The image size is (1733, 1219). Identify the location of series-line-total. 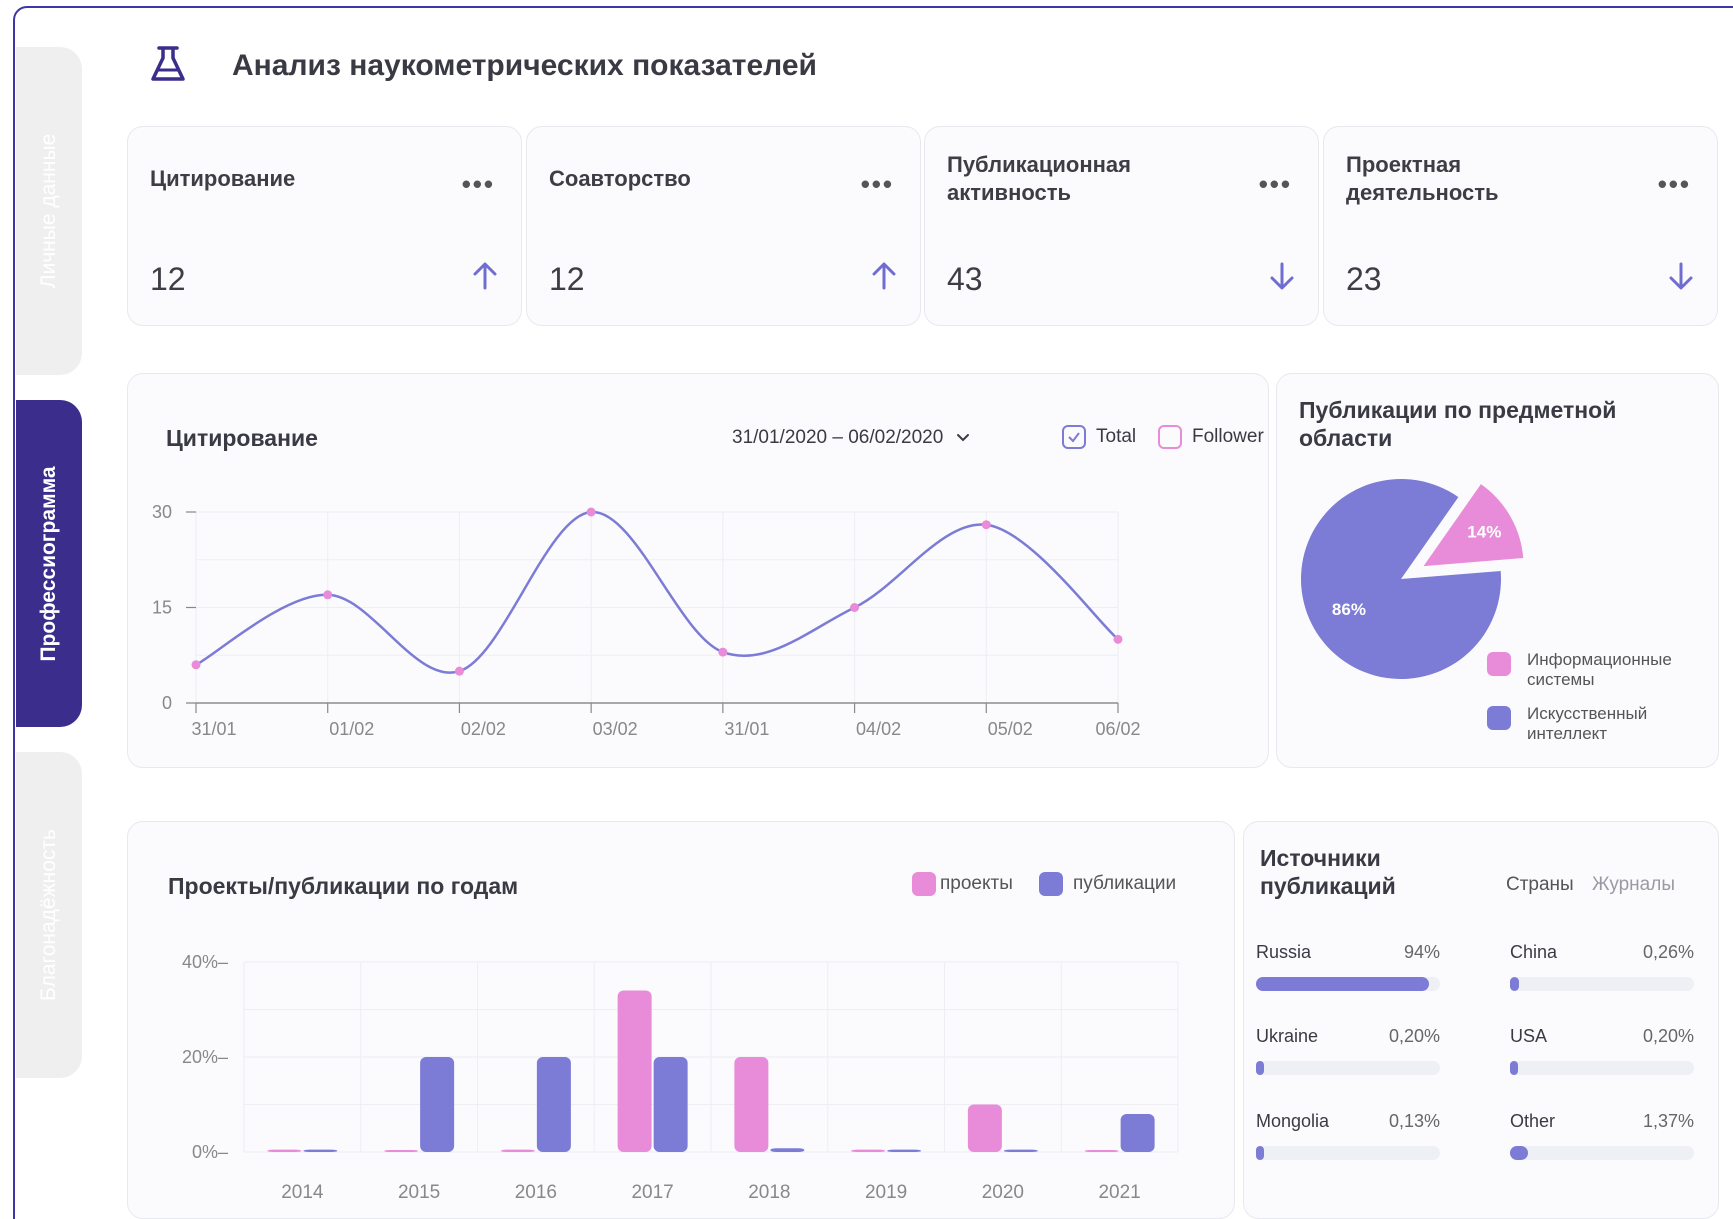
(657, 592).